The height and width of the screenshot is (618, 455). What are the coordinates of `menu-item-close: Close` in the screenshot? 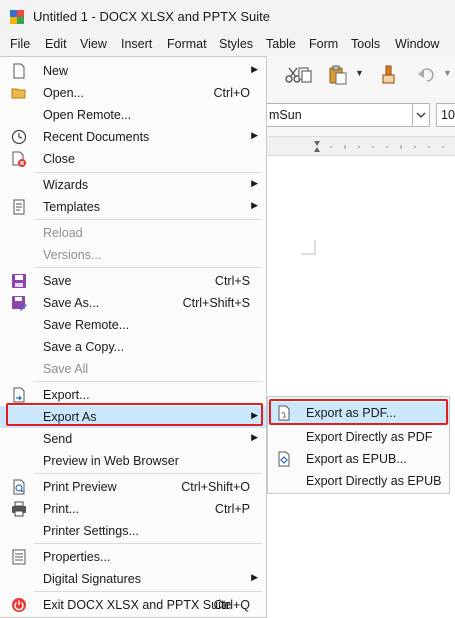 It's located at (133, 159).